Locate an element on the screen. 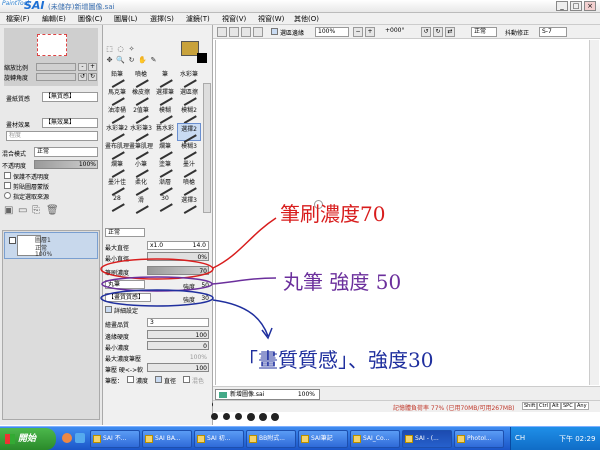 This screenshot has width=600, height=450. eyedropper-icon: ✎ is located at coordinates (153, 60).